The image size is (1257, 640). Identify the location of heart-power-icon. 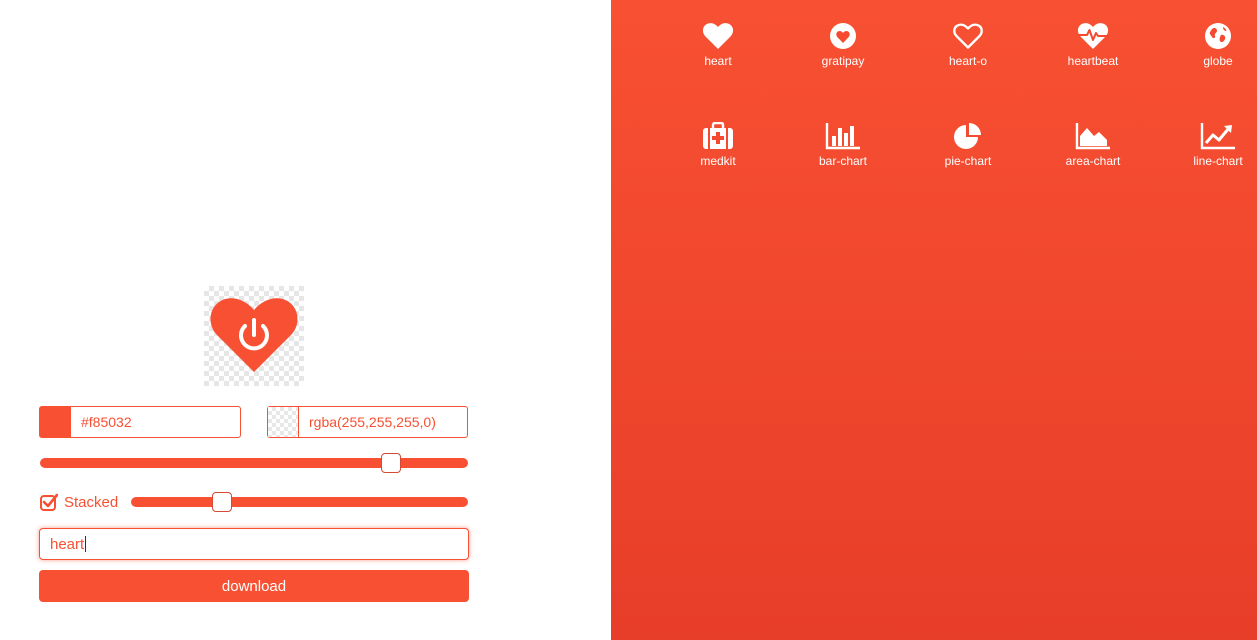
(254, 335).